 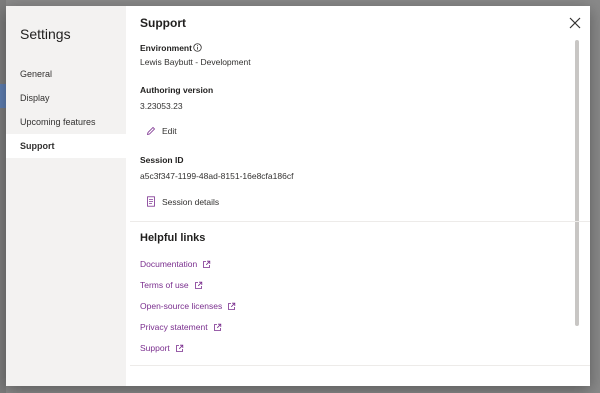 I want to click on session-details-button: Session details, so click(x=182, y=201).